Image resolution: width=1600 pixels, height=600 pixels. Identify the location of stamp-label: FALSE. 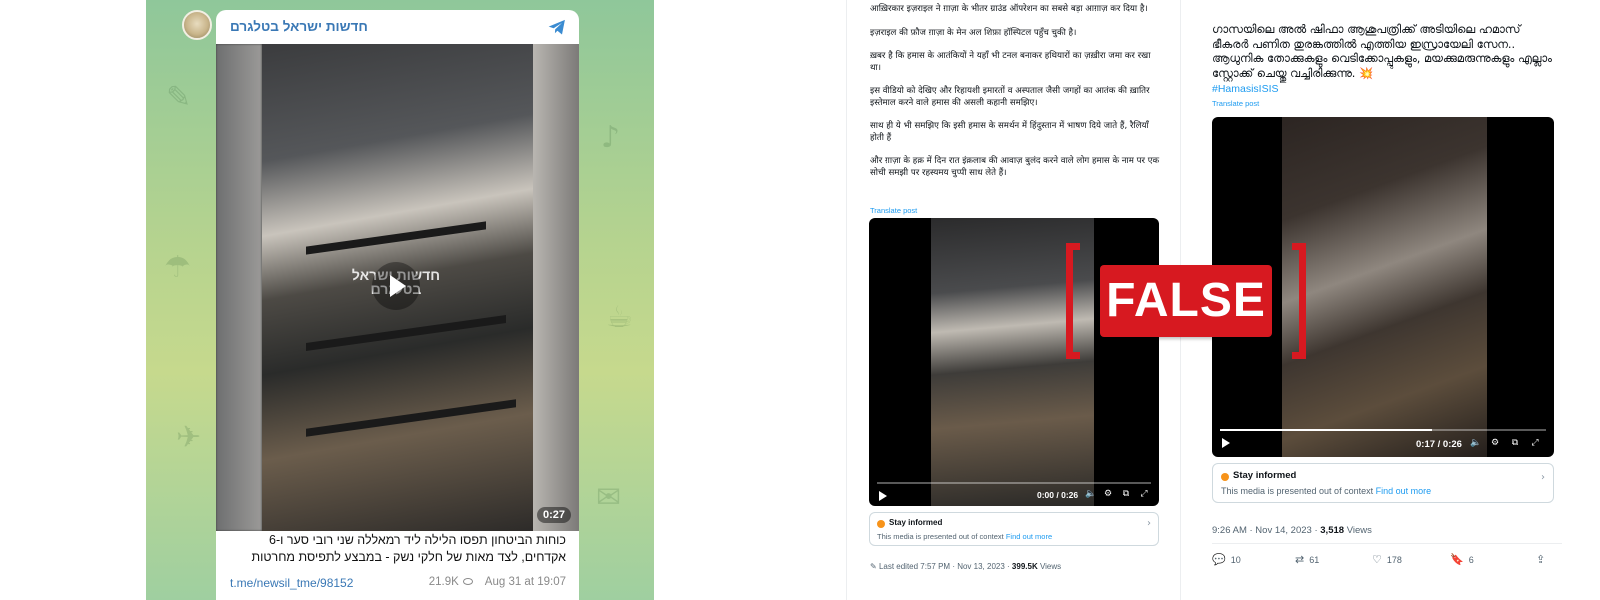
(1186, 301).